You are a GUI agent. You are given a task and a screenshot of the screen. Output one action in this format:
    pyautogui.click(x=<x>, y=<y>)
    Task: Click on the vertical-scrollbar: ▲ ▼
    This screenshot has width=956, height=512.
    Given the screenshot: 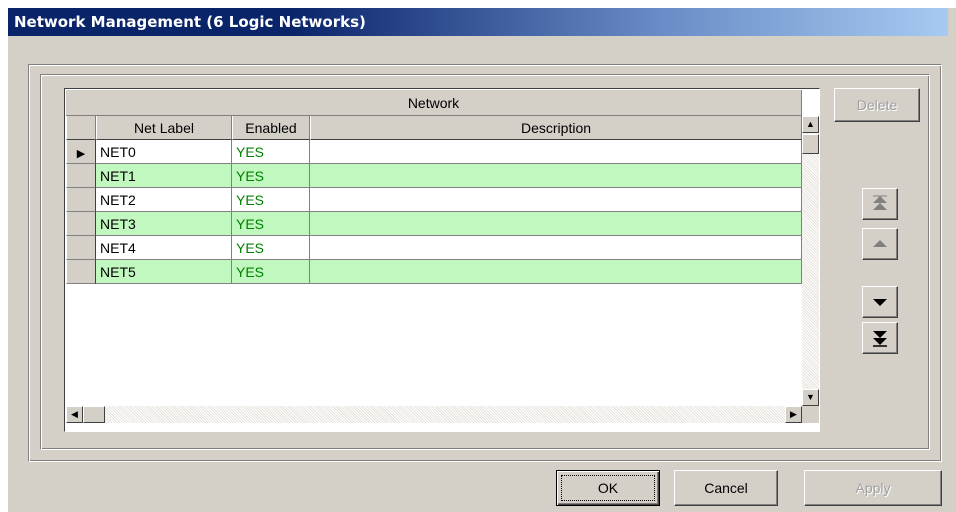 What is the action you would take?
    pyautogui.click(x=810, y=261)
    